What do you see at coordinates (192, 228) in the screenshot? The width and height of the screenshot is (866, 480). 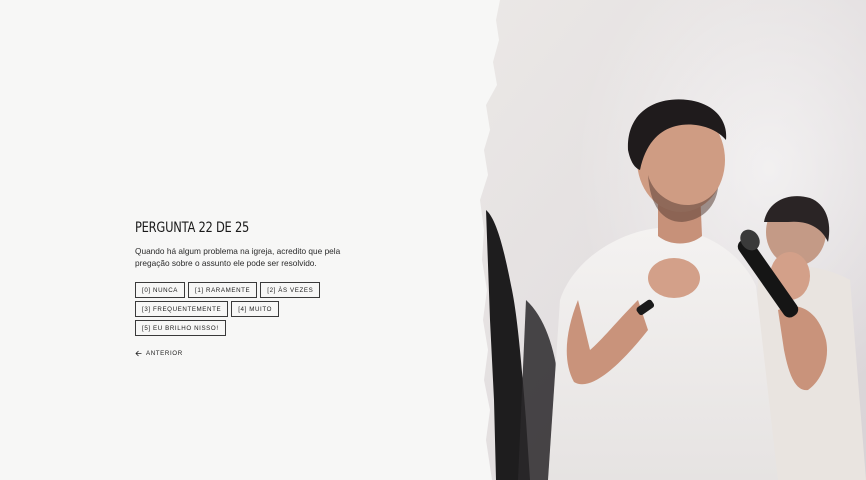 I see `question-counter: PERGUNTA 22 DE 25` at bounding box center [192, 228].